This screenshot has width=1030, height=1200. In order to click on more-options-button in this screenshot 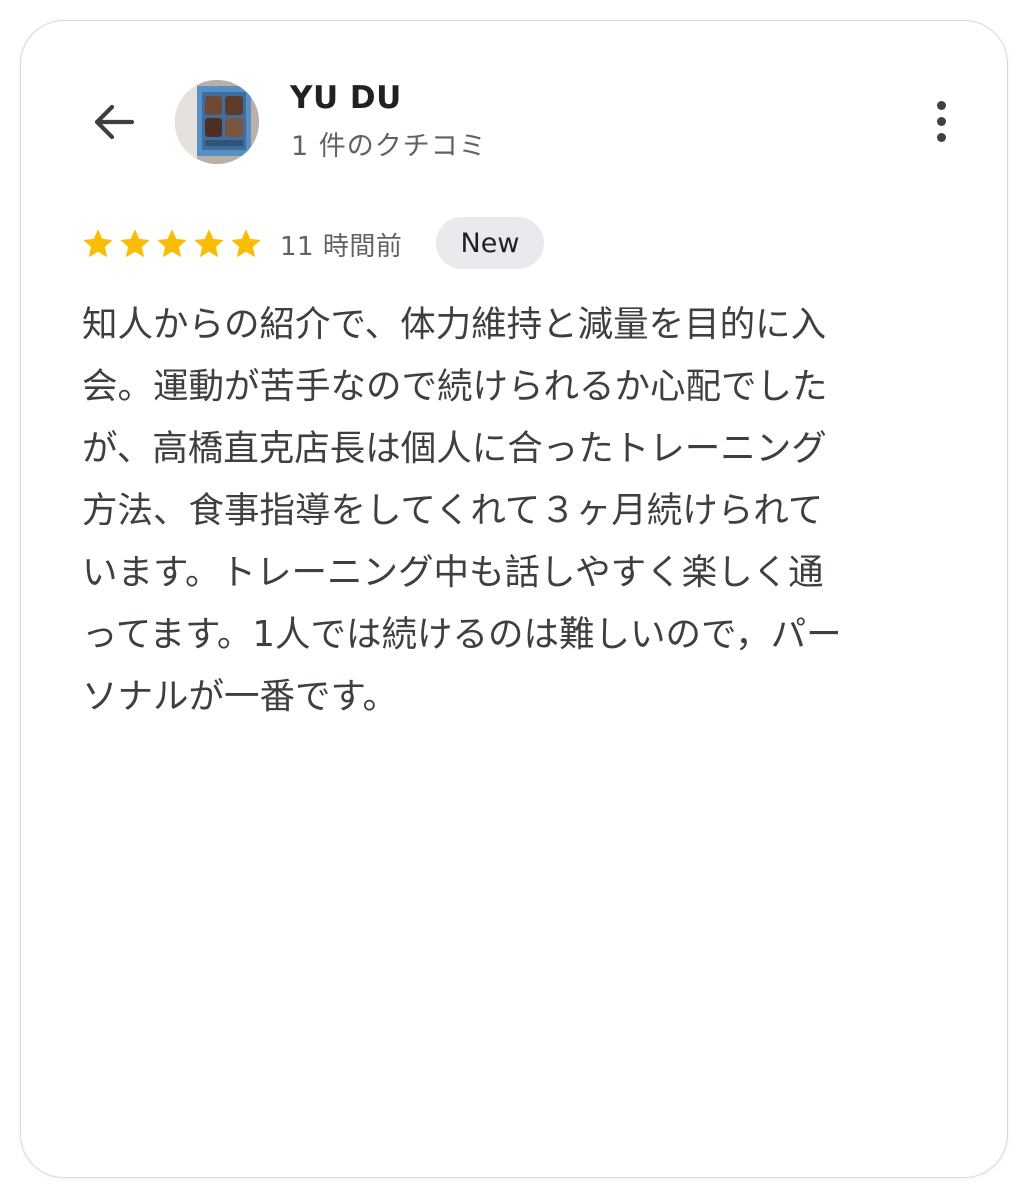, I will do `click(941, 121)`.